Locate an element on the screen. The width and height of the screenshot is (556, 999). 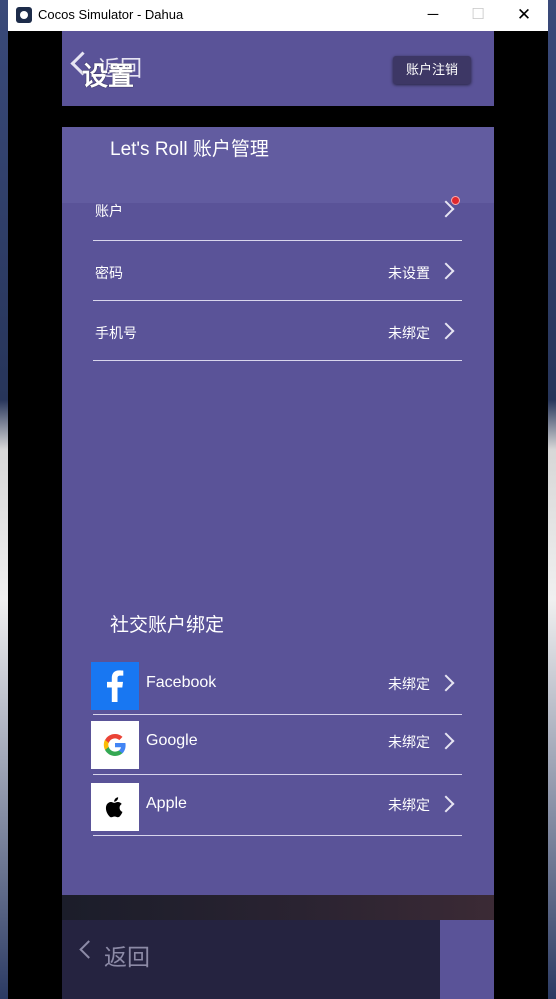
deregister-button: 账户注销 is located at coordinates (432, 70).